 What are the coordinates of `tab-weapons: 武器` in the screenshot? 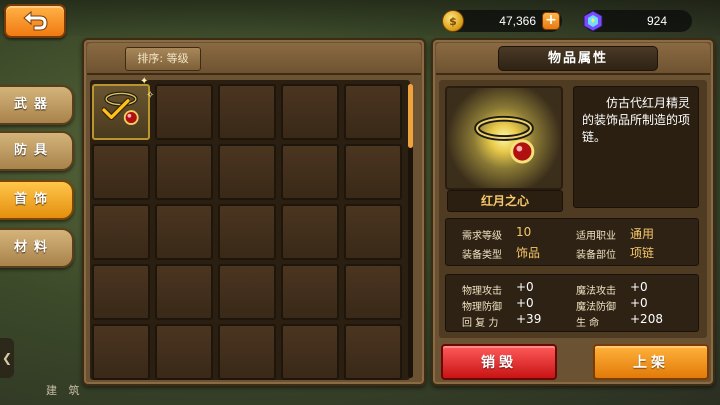 It's located at (37, 105).